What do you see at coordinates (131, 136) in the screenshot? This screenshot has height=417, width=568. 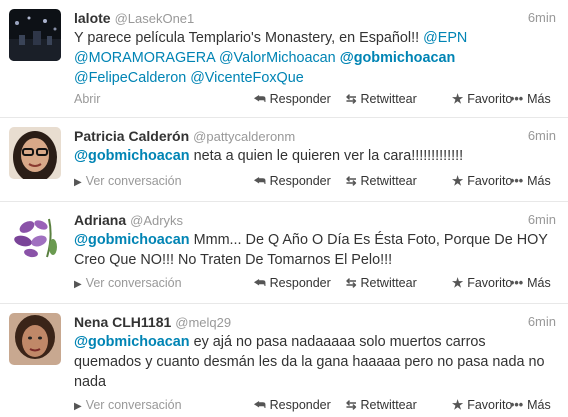 I see `author-name: Patricia Calderón` at bounding box center [131, 136].